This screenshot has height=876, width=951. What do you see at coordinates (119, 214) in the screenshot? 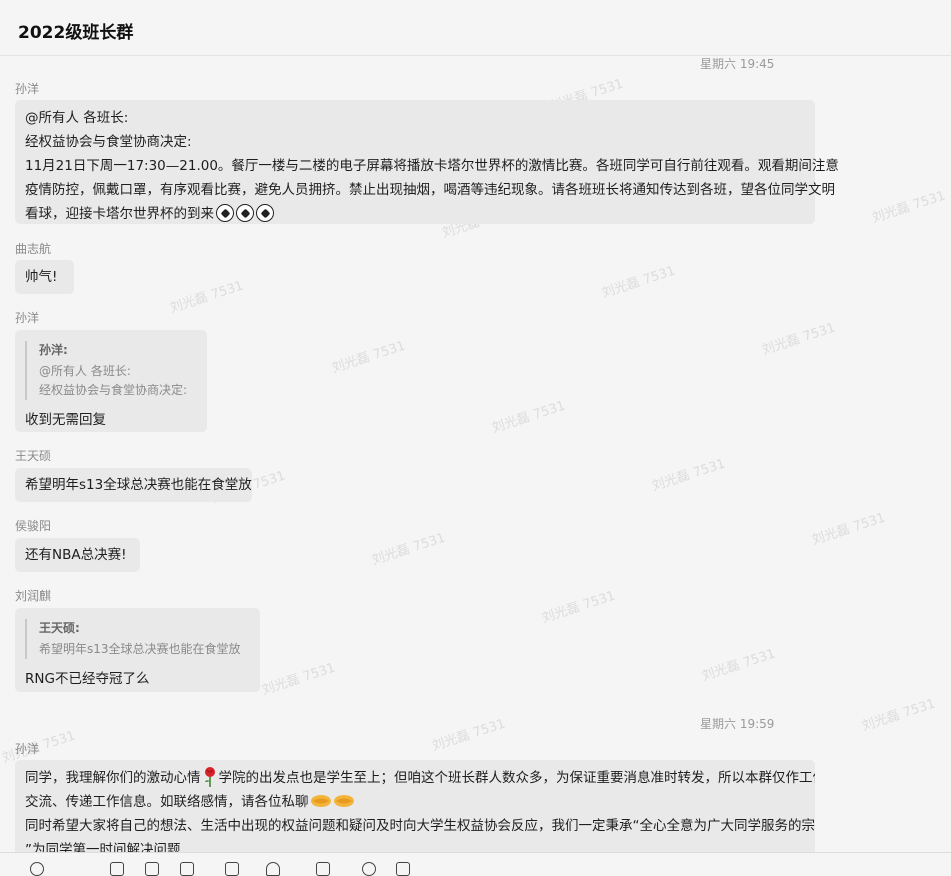
I see `message-text: 看球，迎接卡塔尔世界杯的到来` at bounding box center [119, 214].